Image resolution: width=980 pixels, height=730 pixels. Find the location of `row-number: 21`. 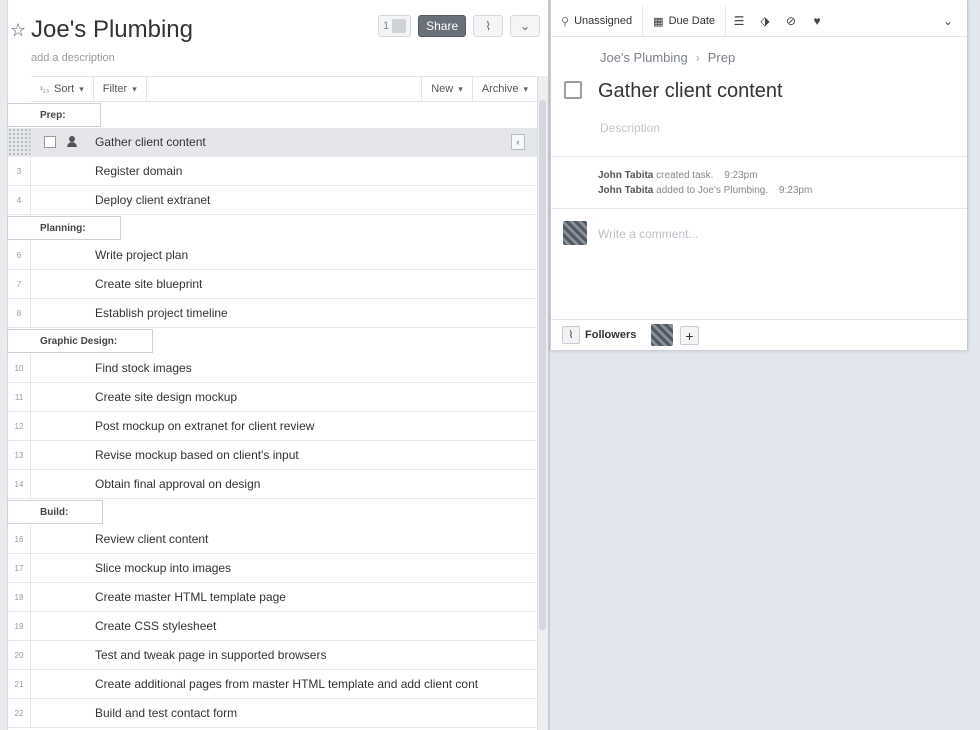

row-number: 21 is located at coordinates (19, 684).